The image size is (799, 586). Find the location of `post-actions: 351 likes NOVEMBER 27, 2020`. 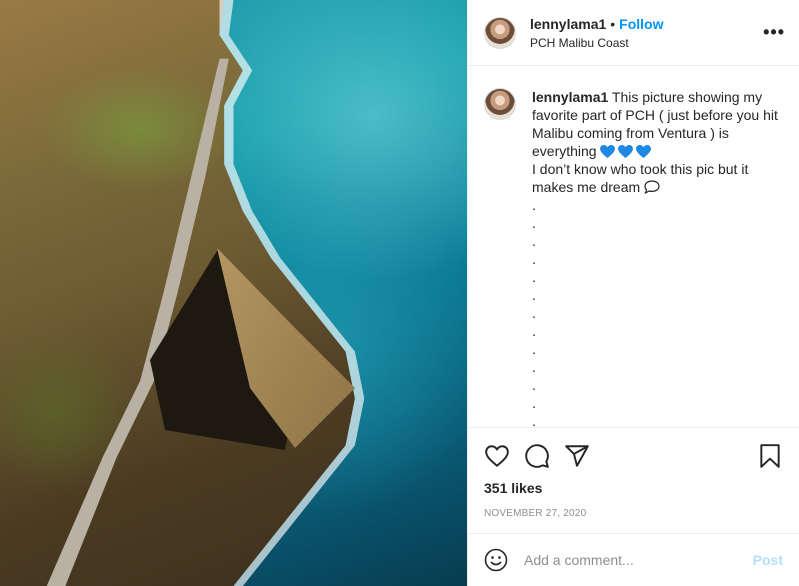

post-actions: 351 likes NOVEMBER 27, 2020 is located at coordinates (633, 480).